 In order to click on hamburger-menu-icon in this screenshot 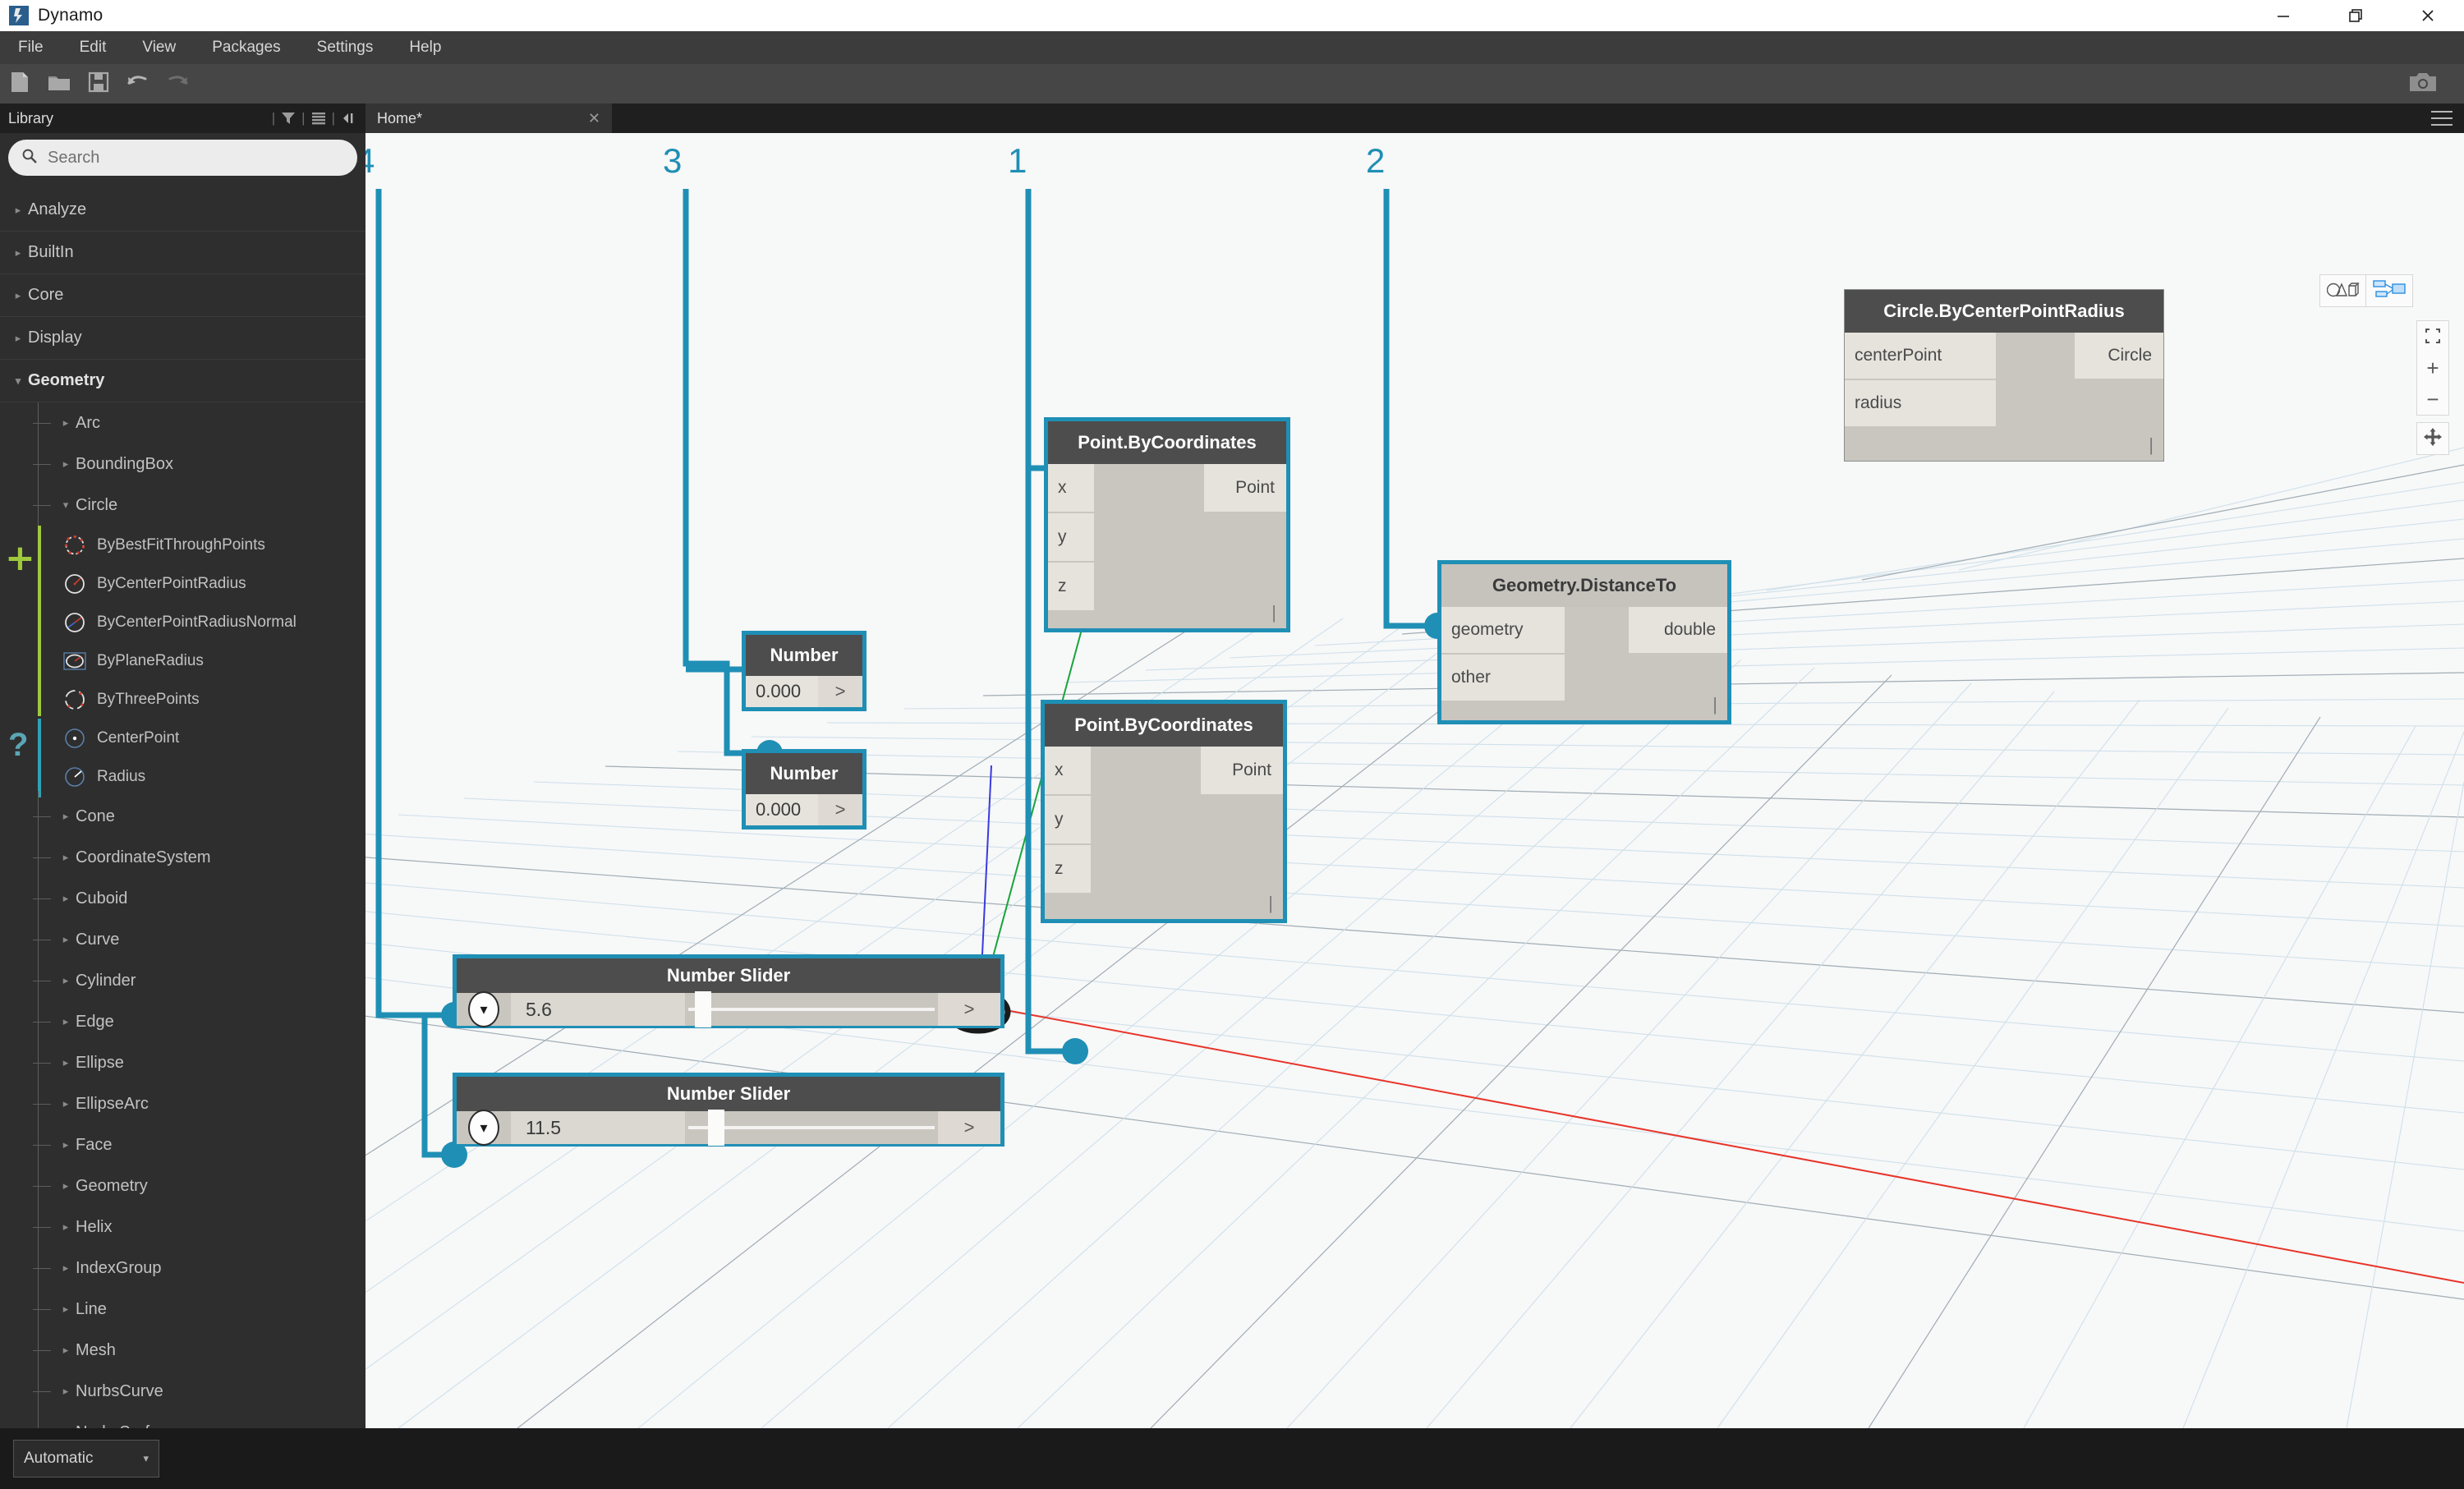, I will do `click(2442, 118)`.